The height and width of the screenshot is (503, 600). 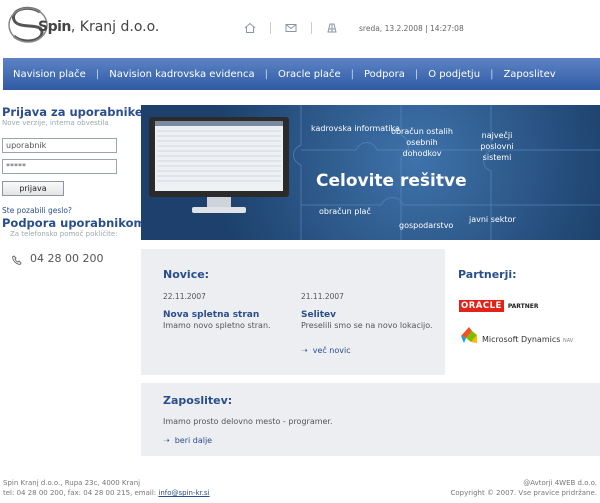 What do you see at coordinates (217, 325) in the screenshot?
I see `news-text: Imamo novo spletno stran.` at bounding box center [217, 325].